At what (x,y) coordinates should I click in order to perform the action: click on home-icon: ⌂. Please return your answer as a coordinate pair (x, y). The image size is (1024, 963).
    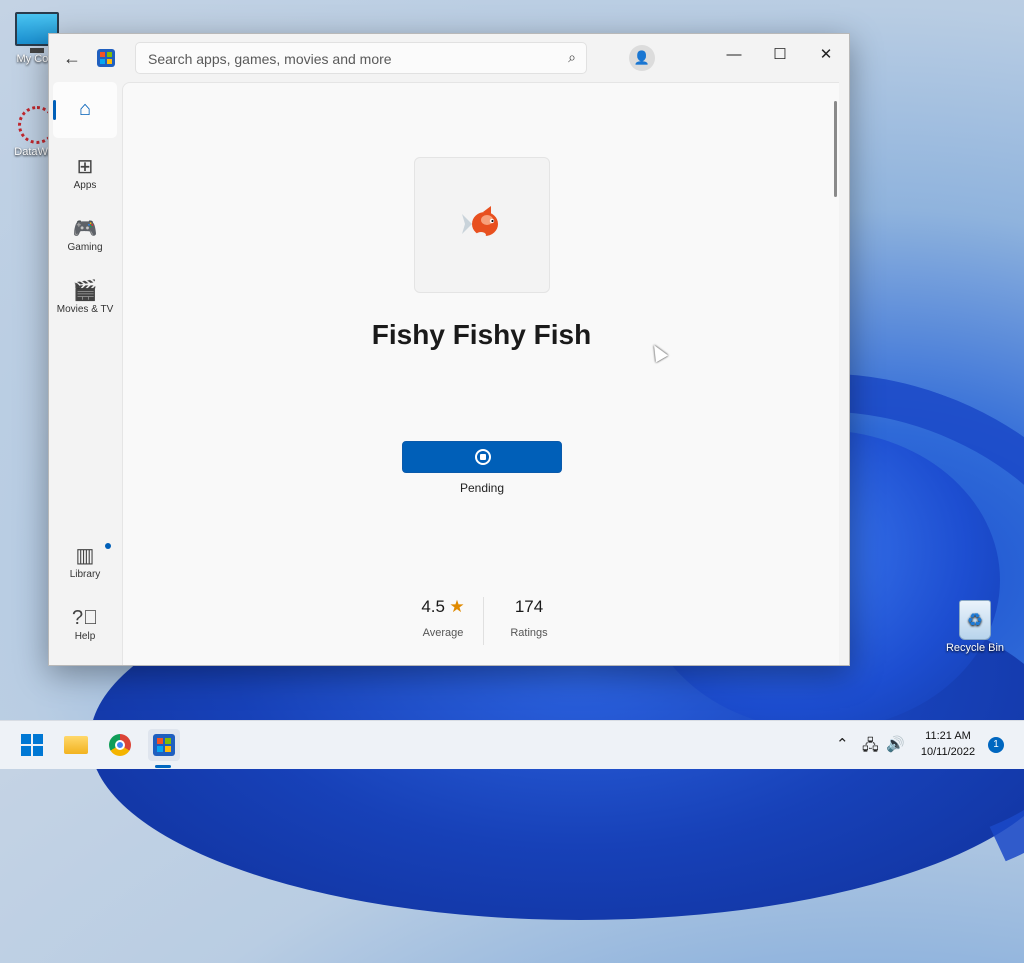
    Looking at the image, I should click on (85, 109).